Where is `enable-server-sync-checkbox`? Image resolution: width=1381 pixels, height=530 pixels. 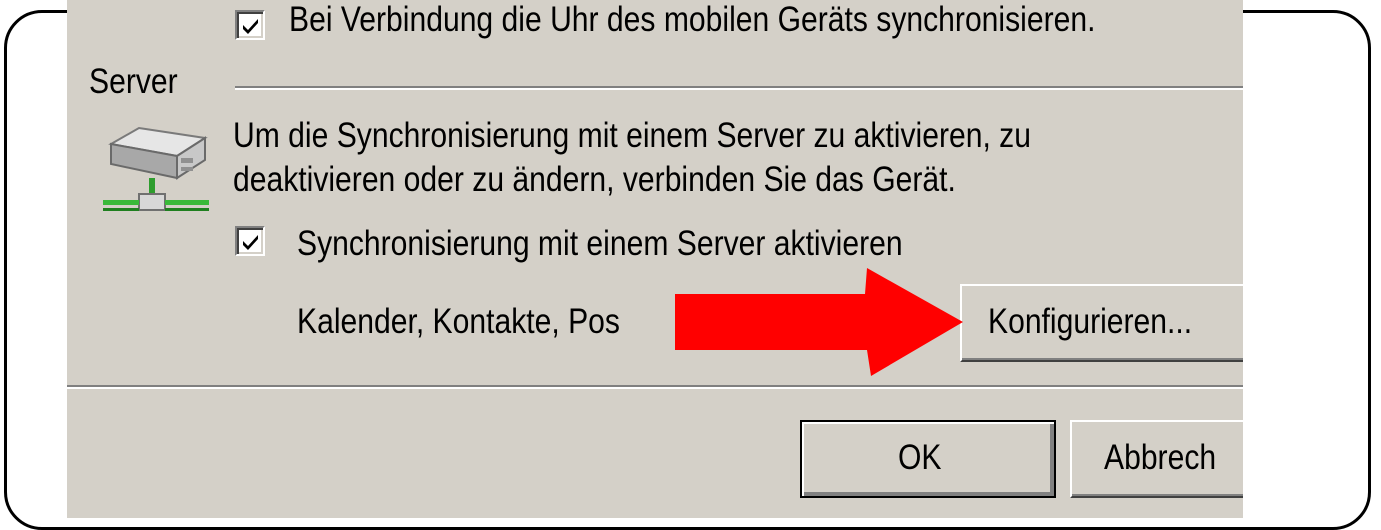
enable-server-sync-checkbox is located at coordinates (250, 241).